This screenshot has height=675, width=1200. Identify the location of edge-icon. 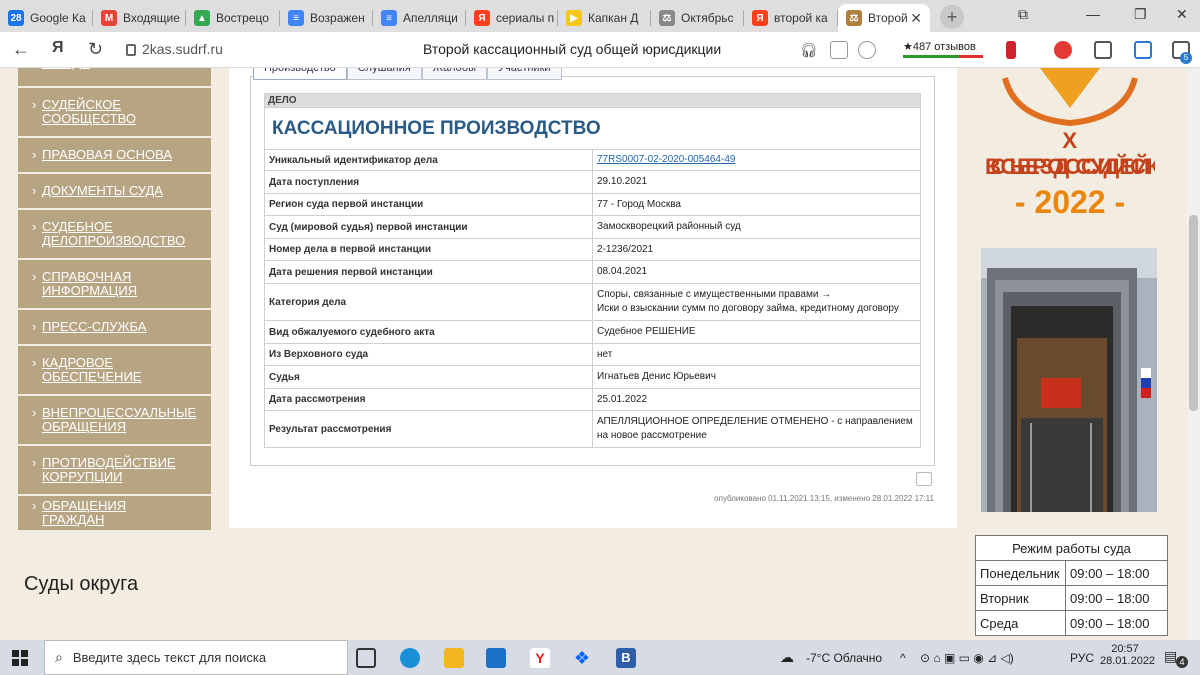
(410, 658).